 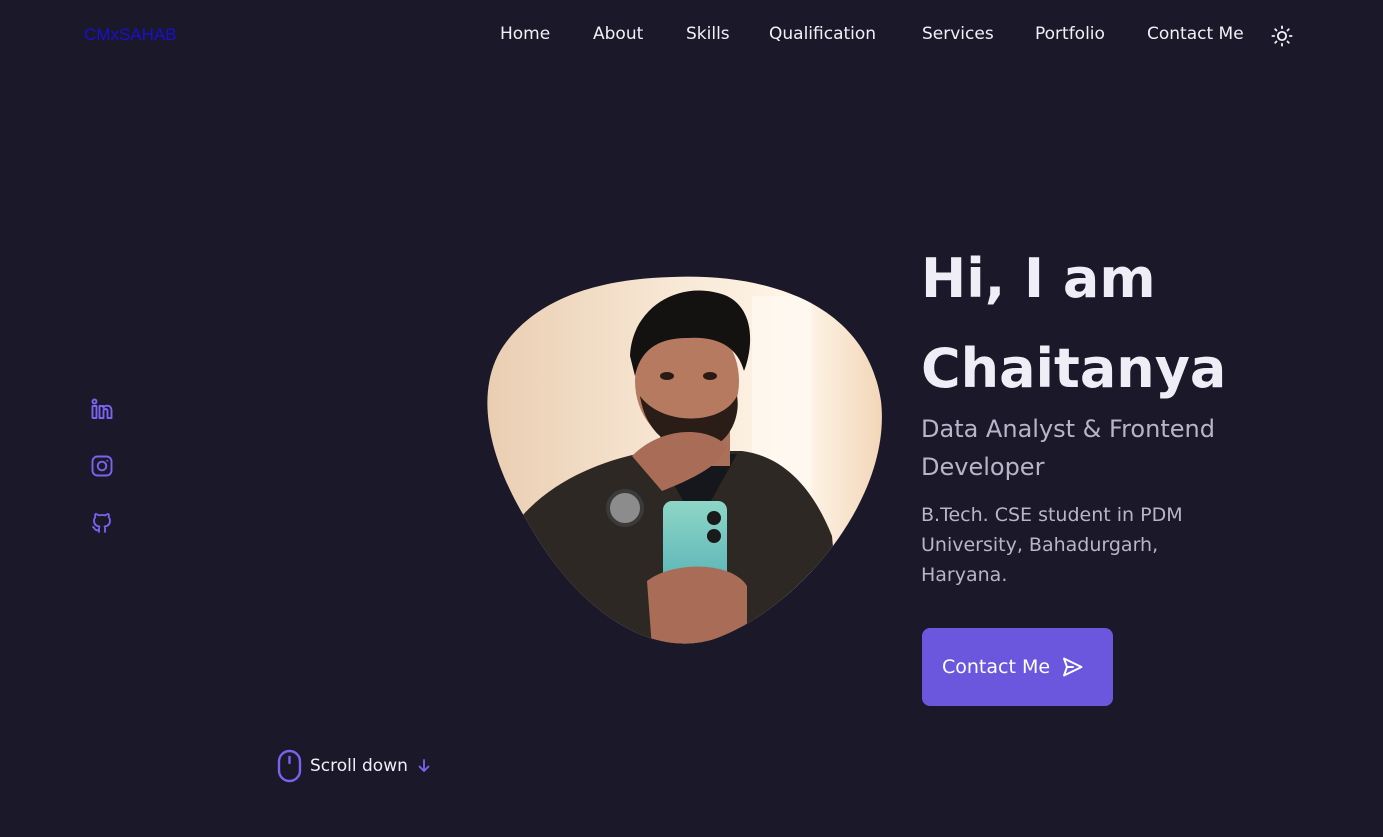 What do you see at coordinates (102, 409) in the screenshot?
I see `linkedin-icon` at bounding box center [102, 409].